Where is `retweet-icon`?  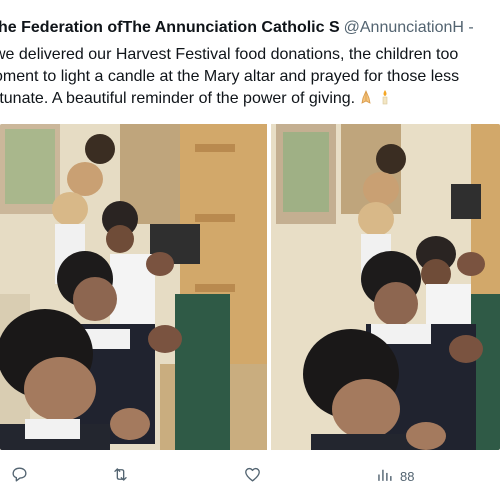
retweet-icon is located at coordinates (120, 476).